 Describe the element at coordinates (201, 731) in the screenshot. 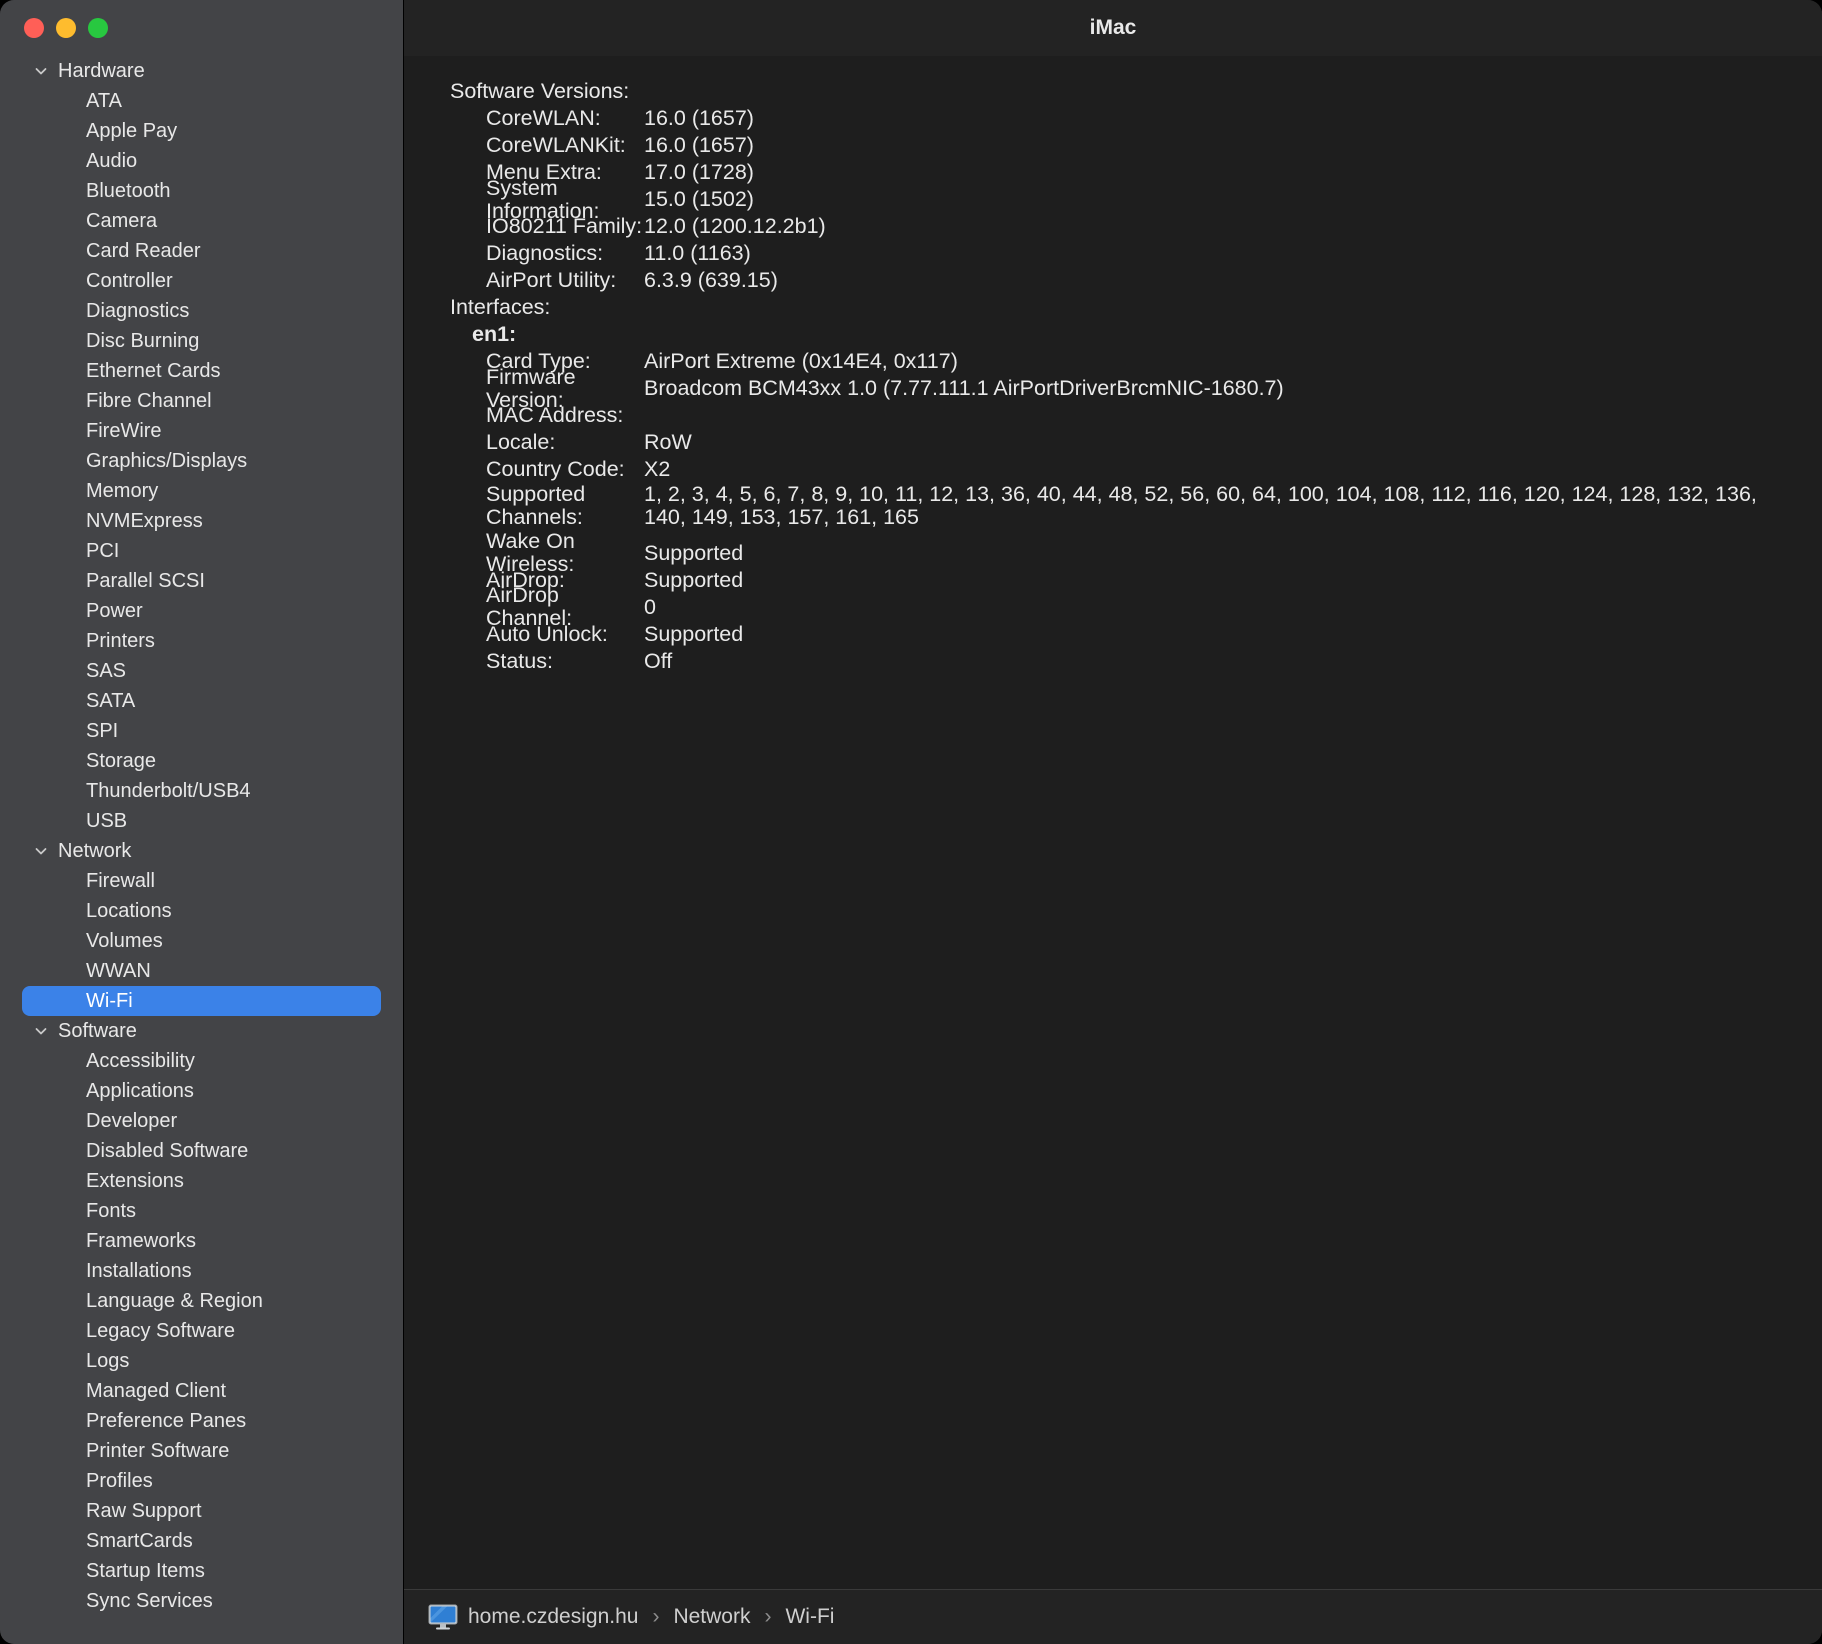

I see `sidebar-item-spi: SPI` at that location.